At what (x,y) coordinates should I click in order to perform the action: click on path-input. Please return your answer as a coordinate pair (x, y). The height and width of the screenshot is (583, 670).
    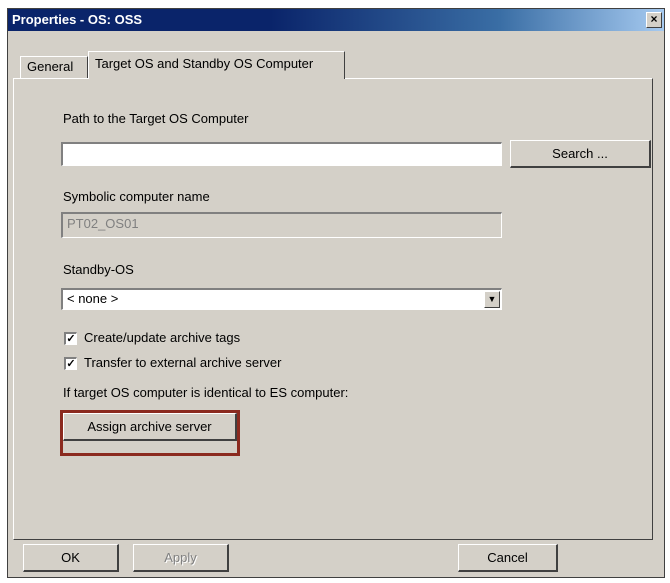
    Looking at the image, I should click on (281, 154).